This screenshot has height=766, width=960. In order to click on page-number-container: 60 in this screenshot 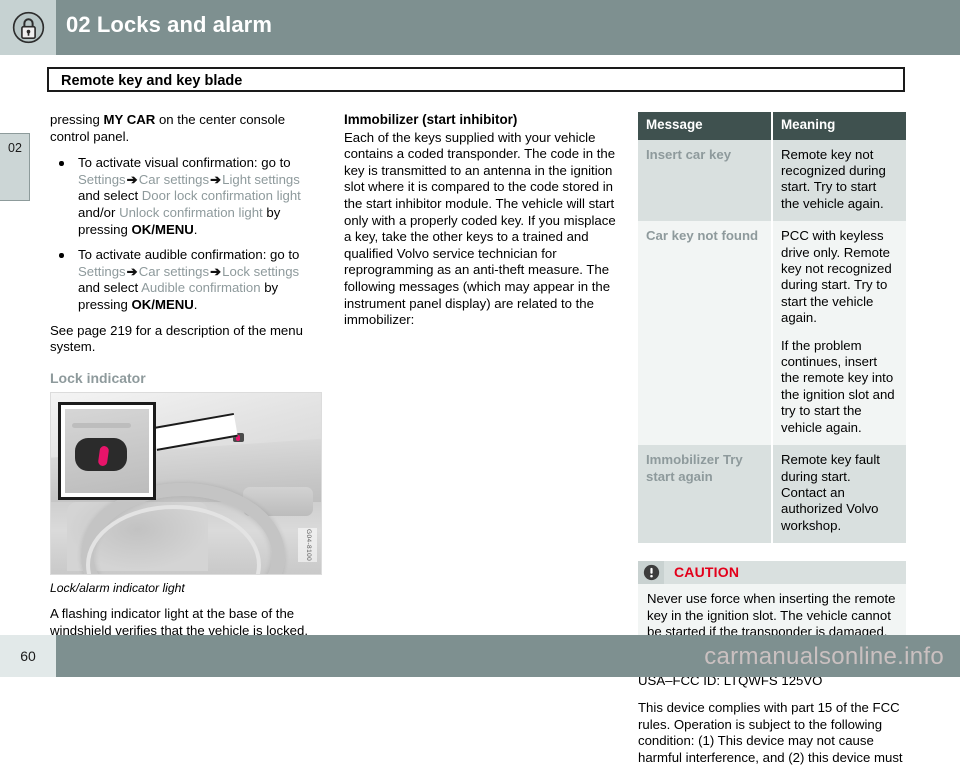, I will do `click(28, 656)`.